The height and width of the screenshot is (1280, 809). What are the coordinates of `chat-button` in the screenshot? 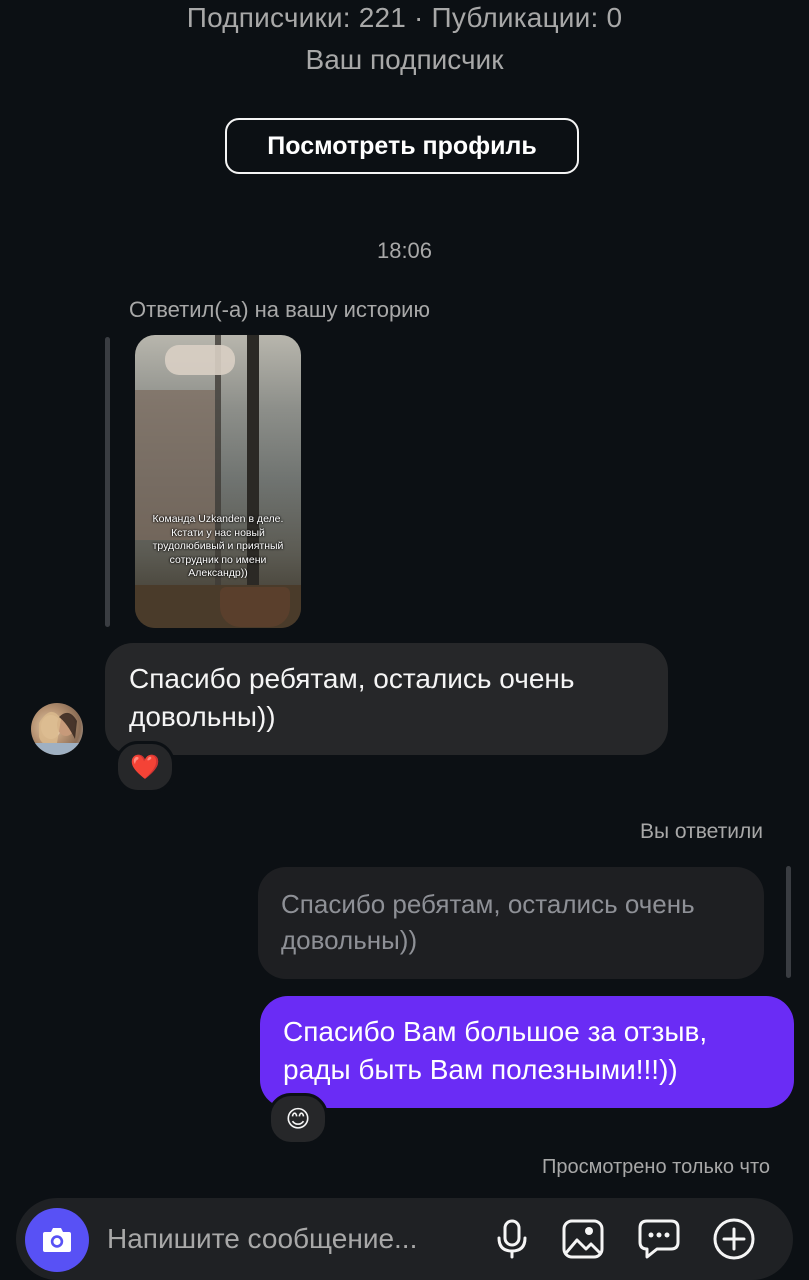 It's located at (659, 1239).